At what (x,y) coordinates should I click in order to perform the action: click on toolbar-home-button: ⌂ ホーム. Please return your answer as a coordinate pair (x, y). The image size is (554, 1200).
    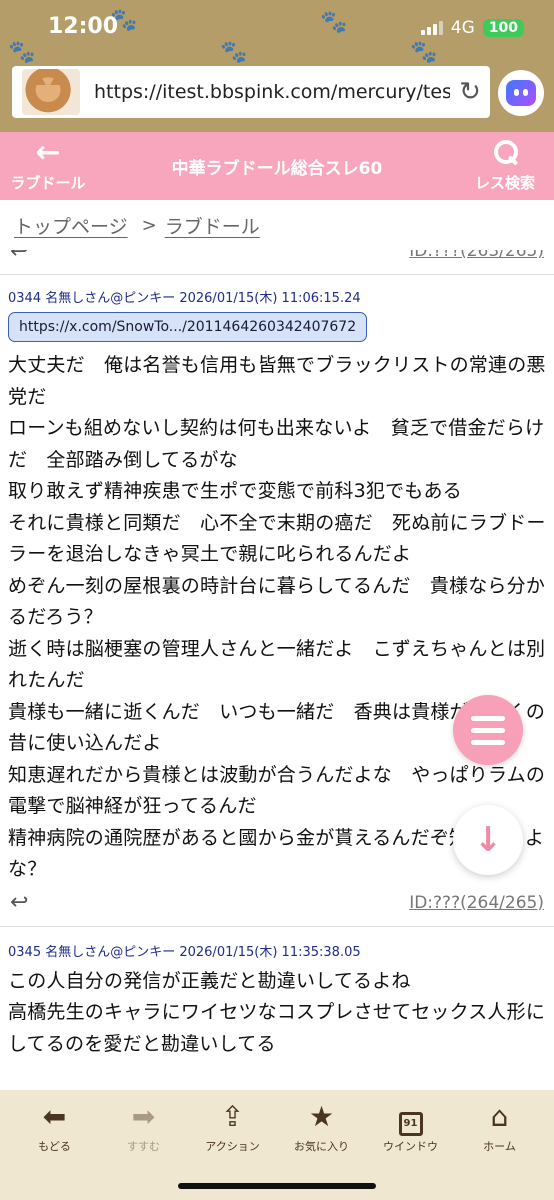
    Looking at the image, I should click on (500, 1127).